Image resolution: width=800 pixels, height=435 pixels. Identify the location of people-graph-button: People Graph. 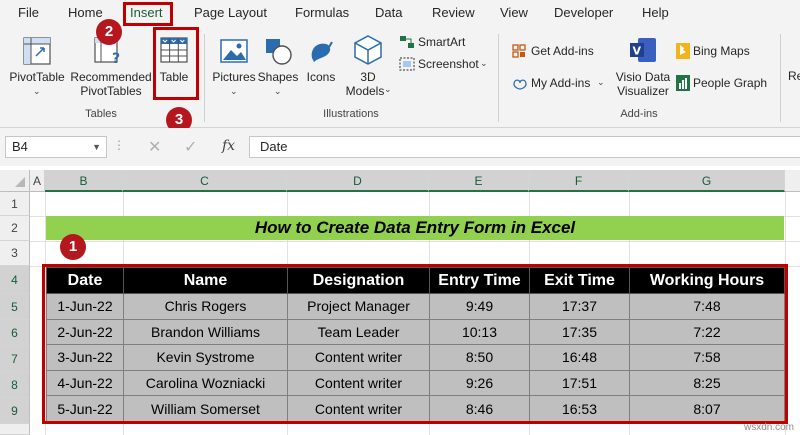
(730, 83).